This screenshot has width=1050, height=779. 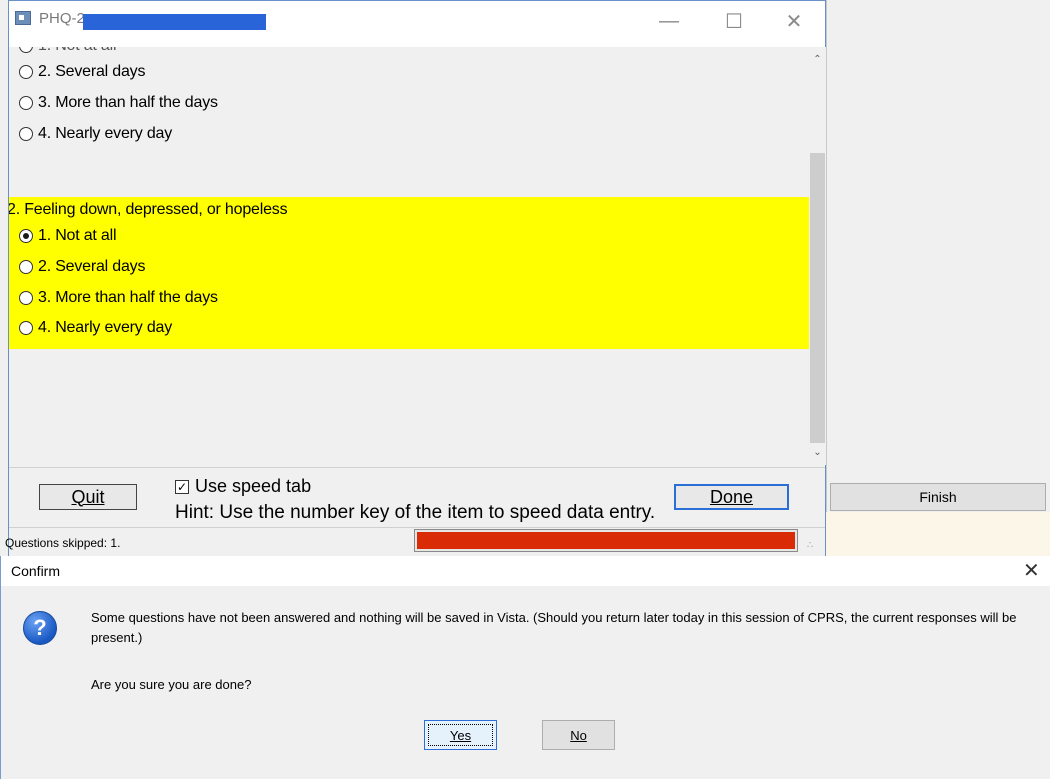 What do you see at coordinates (731, 497) in the screenshot?
I see `done-button: Done` at bounding box center [731, 497].